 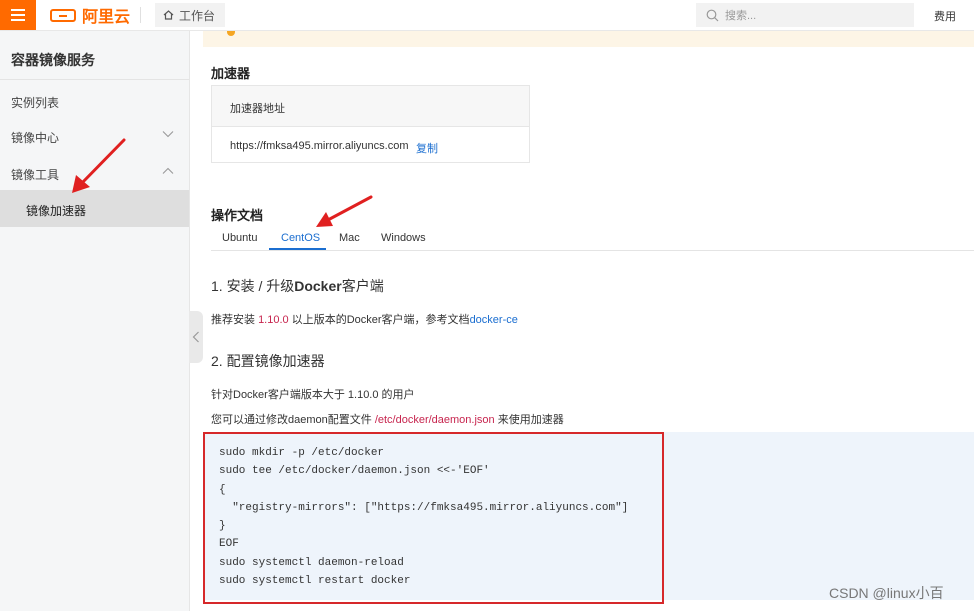 I want to click on chevron-up-icon, so click(x=168, y=170).